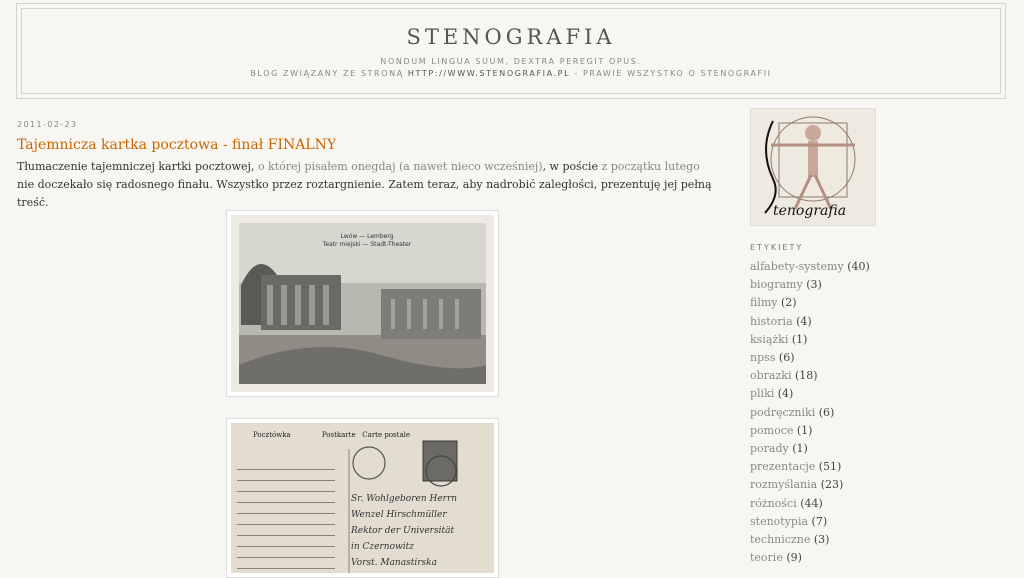  I want to click on label-link: teorie, so click(766, 557).